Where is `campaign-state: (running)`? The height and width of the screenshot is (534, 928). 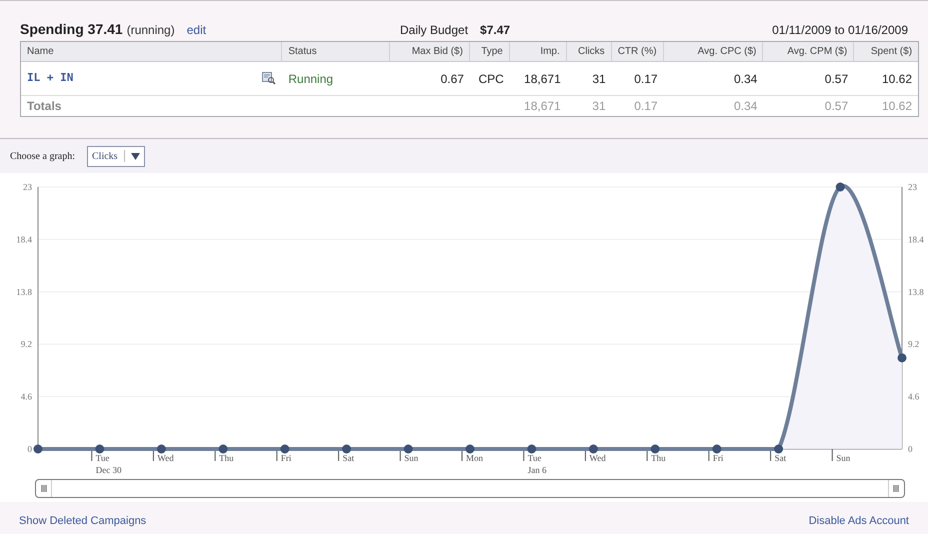 campaign-state: (running) is located at coordinates (150, 30).